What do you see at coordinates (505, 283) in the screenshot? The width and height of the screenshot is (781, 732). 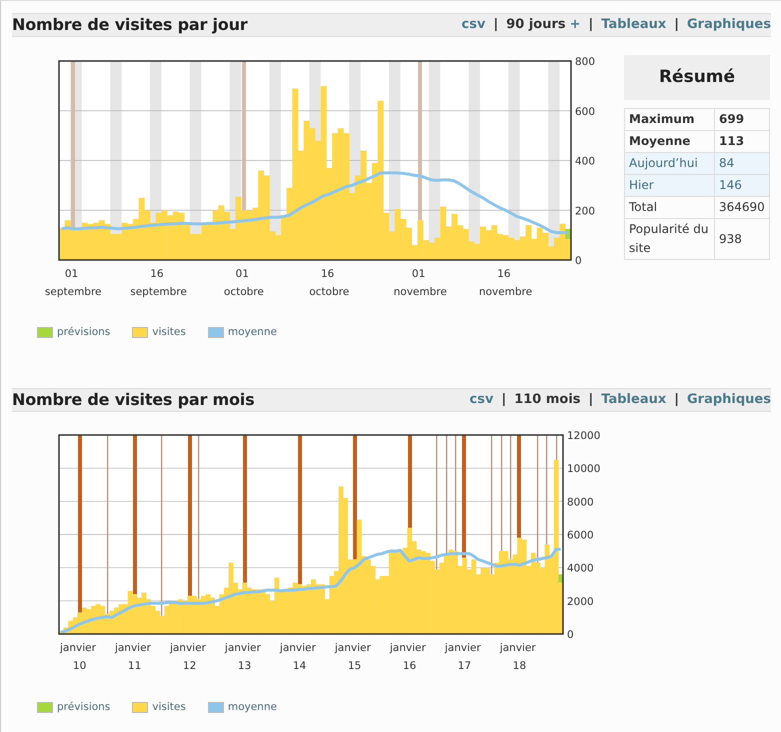 I see `x-tick-label: 16 novembre` at bounding box center [505, 283].